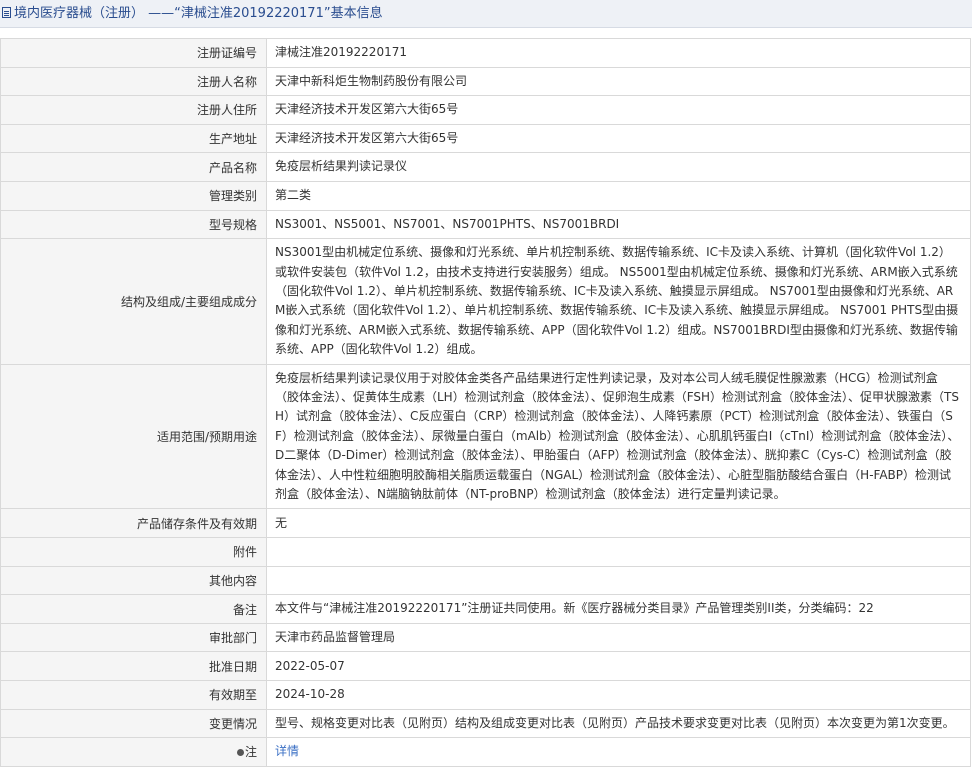 Image resolution: width=972 pixels, height=767 pixels. Describe the element at coordinates (133, 53) in the screenshot. I see `row-label: 注册证编号` at that location.